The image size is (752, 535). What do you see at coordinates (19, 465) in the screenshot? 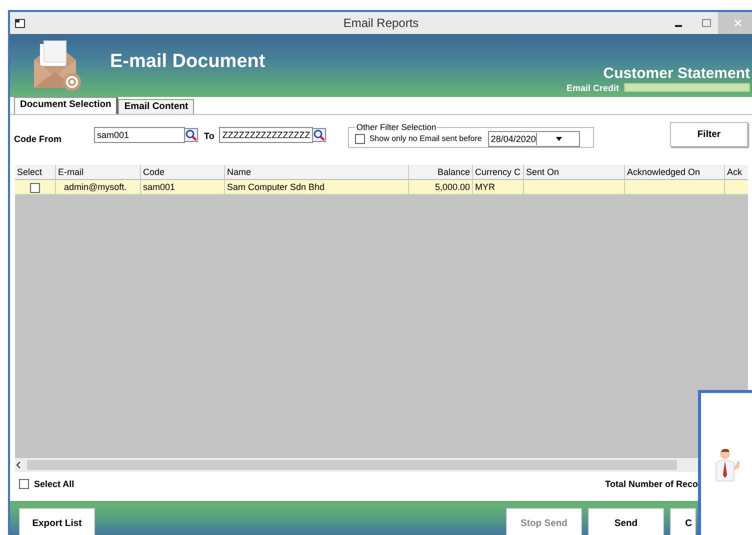
I see `scroll-left-icon` at bounding box center [19, 465].